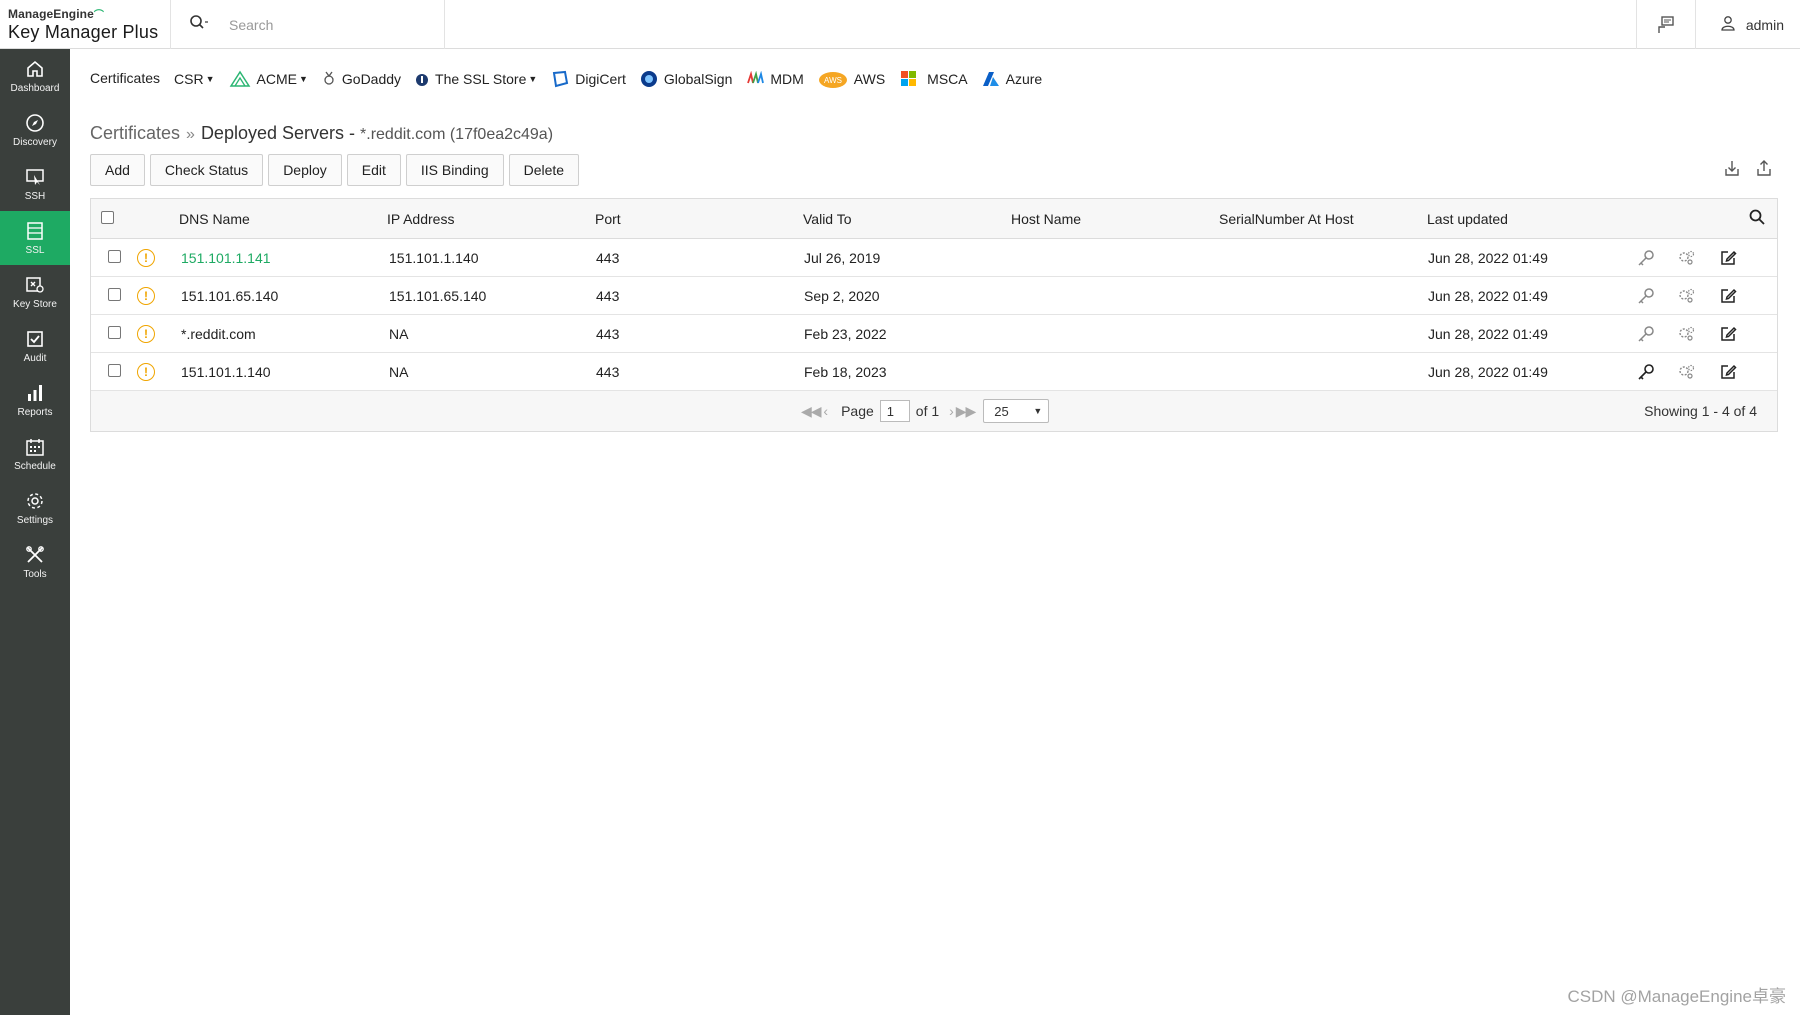 This screenshot has height=1015, width=1800. What do you see at coordinates (194, 79) in the screenshot?
I see `tab-csr: CSR ▼` at bounding box center [194, 79].